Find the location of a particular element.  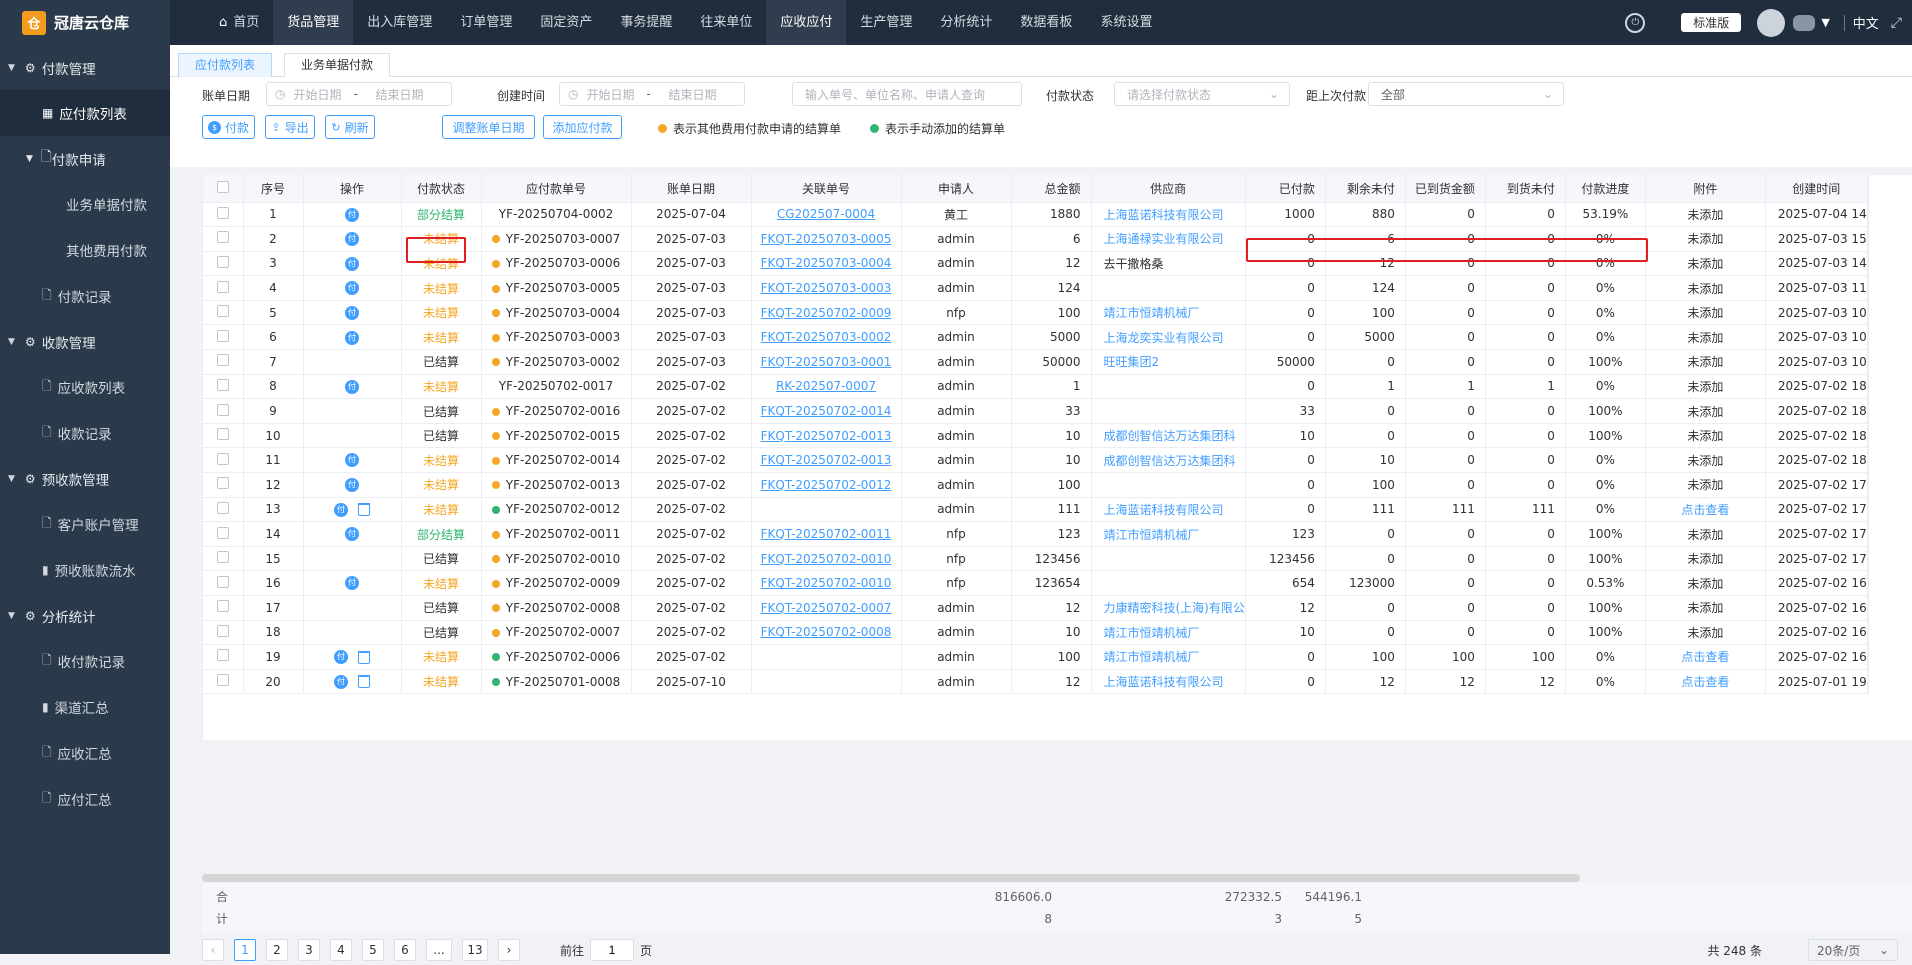

ref-link: FKQT-20250702-0011 is located at coordinates (826, 534).